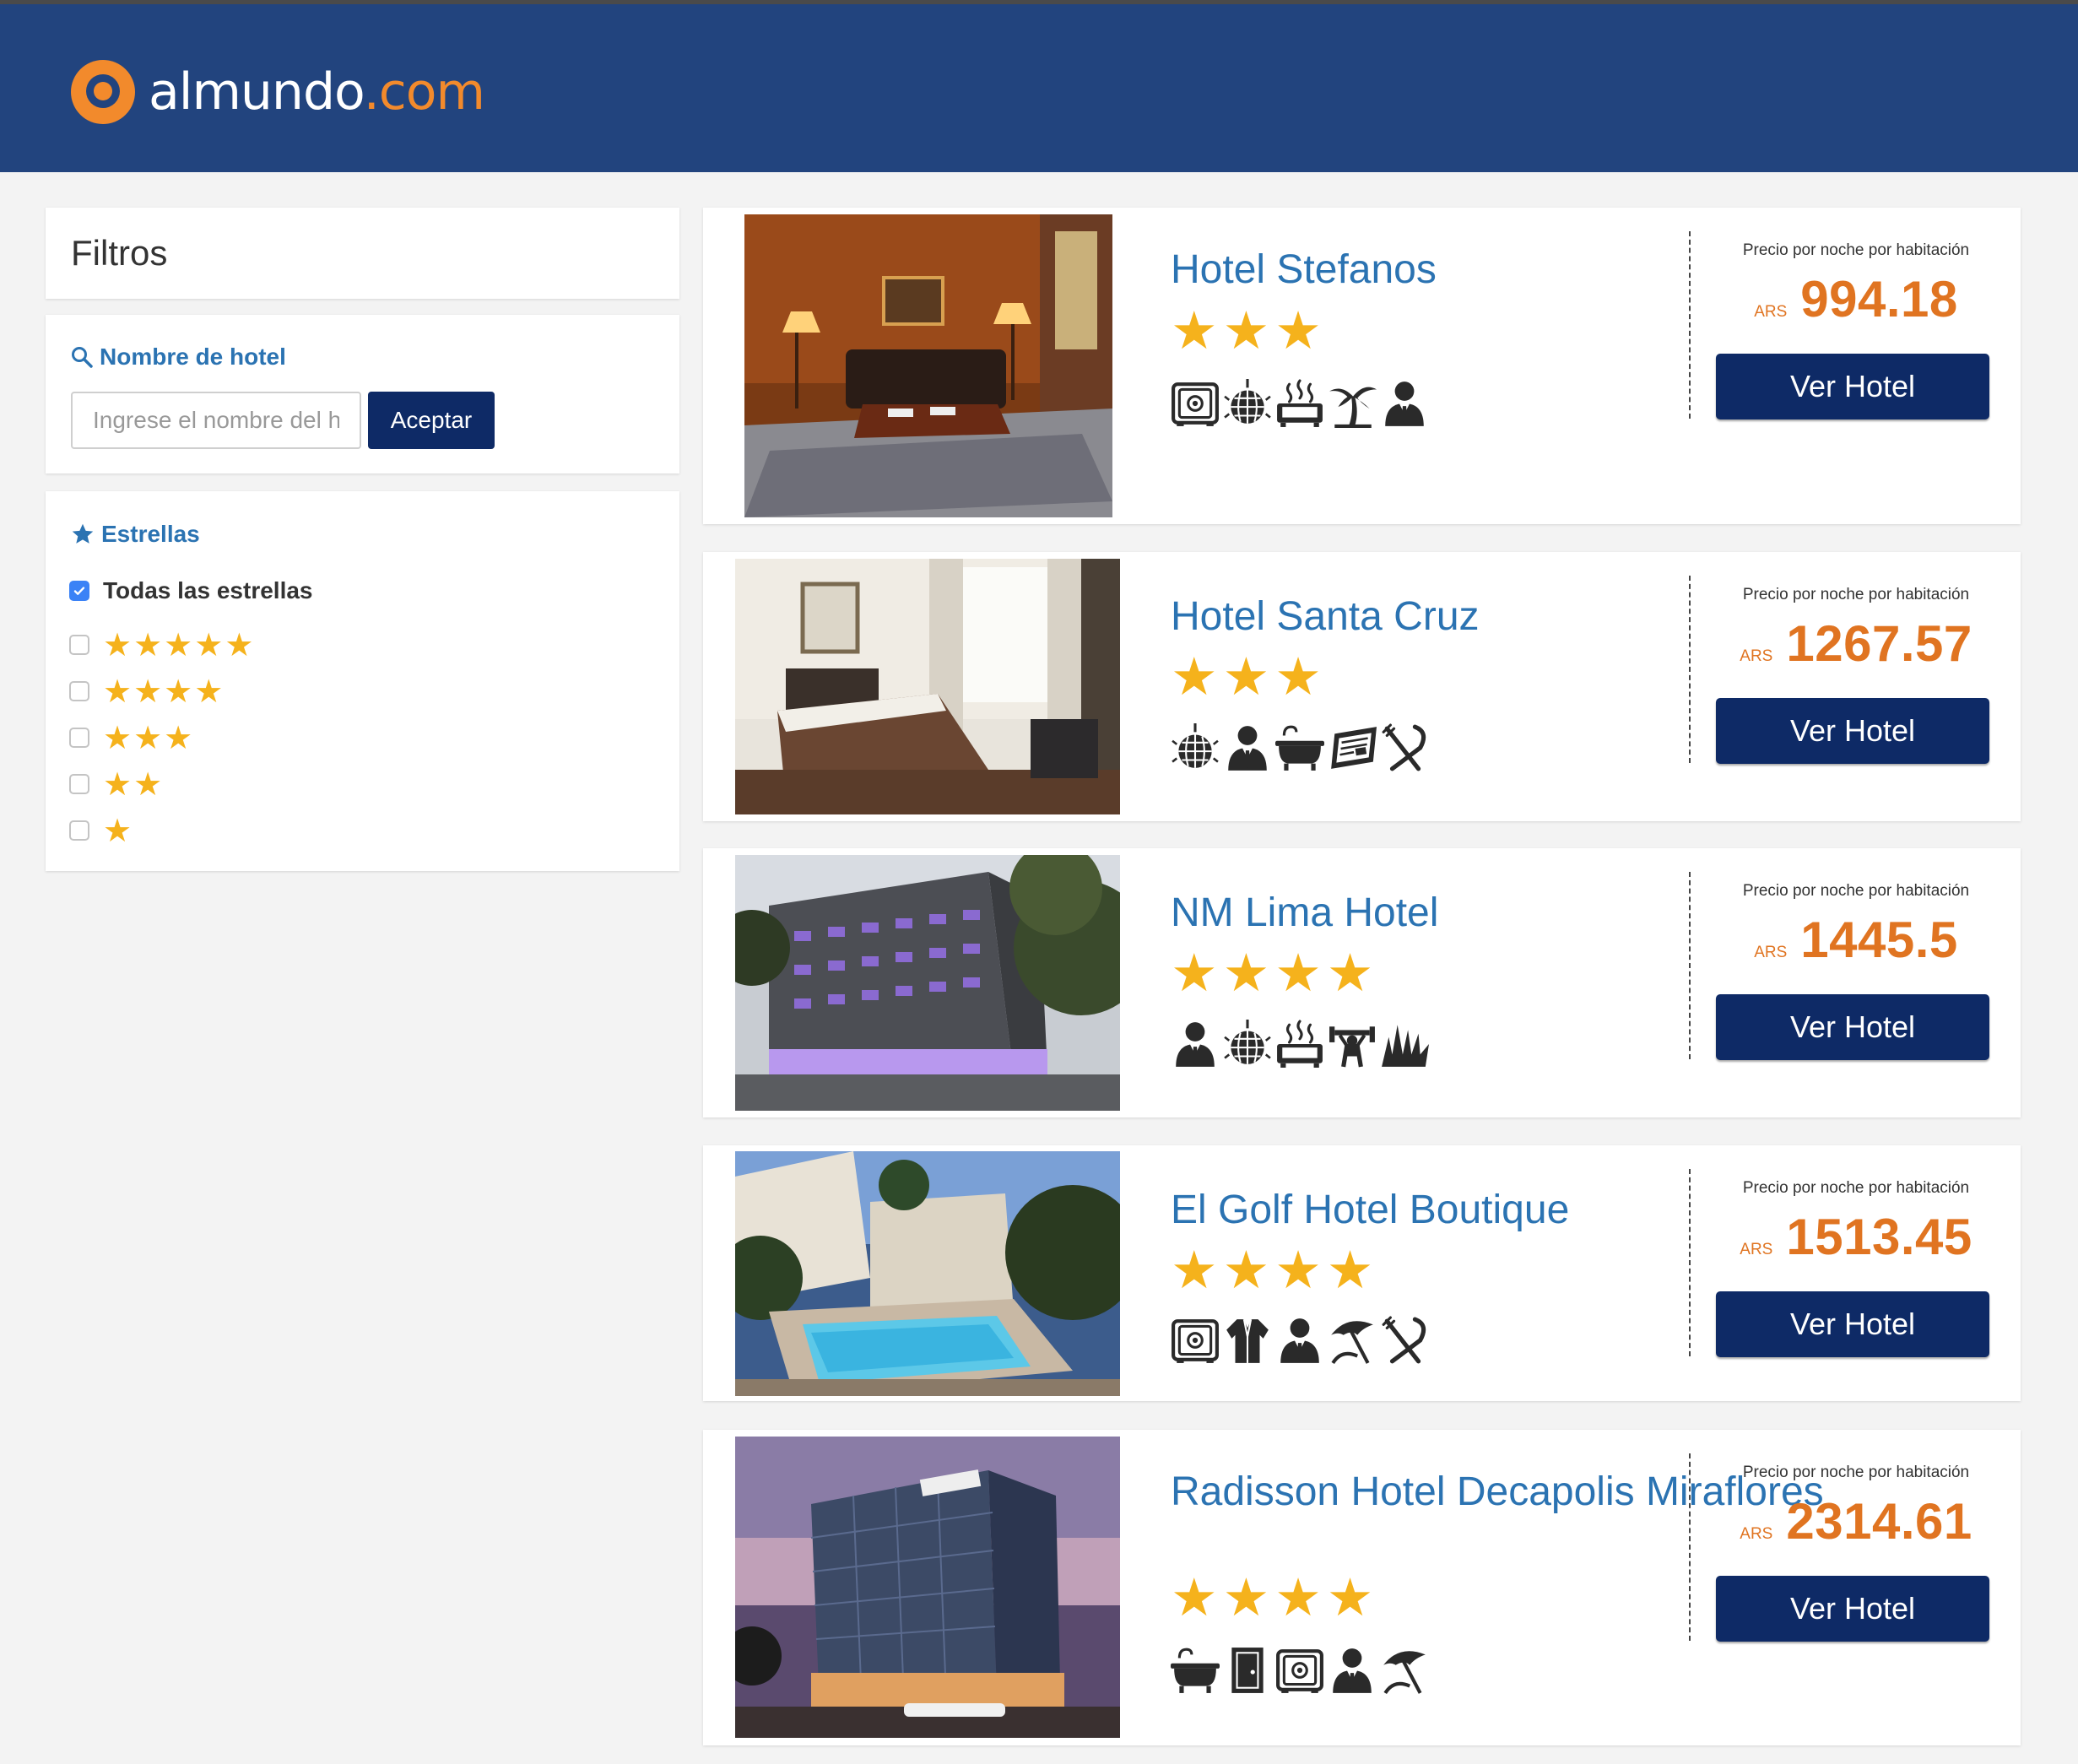 This screenshot has height=1764, width=2078. I want to click on garden-icon, so click(1406, 1046).